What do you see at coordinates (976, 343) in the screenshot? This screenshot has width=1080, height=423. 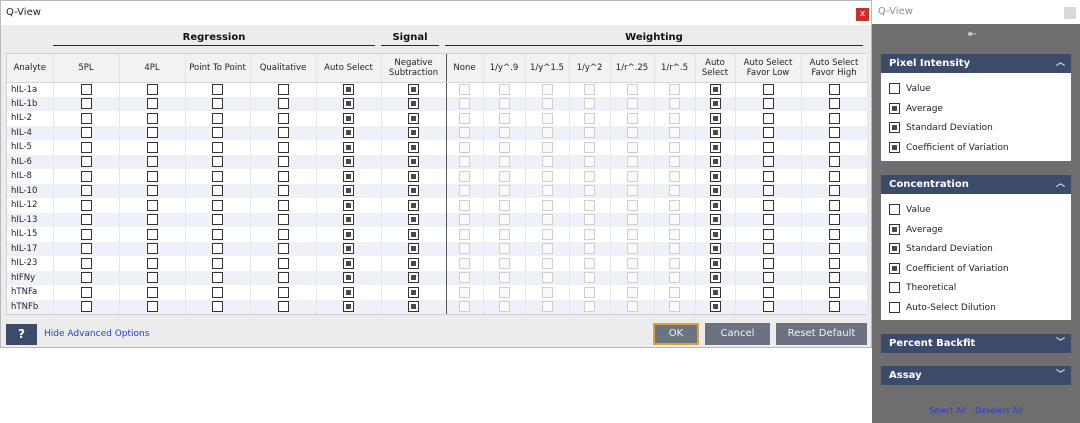 I see `percent-backfit-header: Percent Backfit ﹀` at bounding box center [976, 343].